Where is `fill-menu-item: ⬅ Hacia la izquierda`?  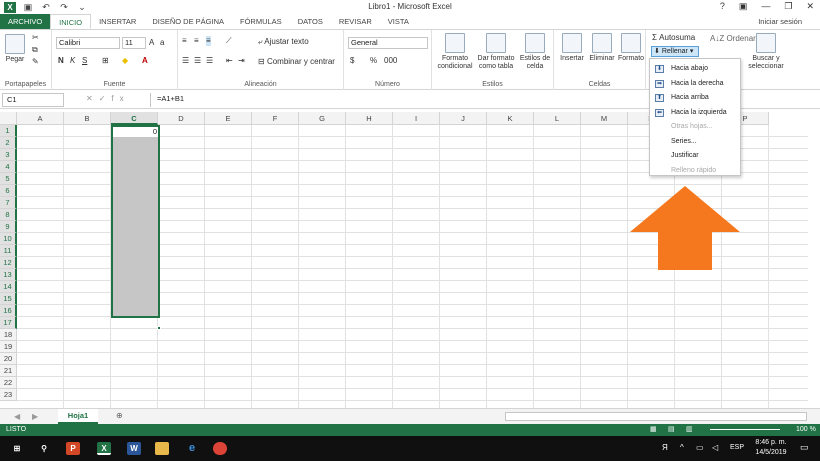 fill-menu-item: ⬅ Hacia la izquierda is located at coordinates (695, 113).